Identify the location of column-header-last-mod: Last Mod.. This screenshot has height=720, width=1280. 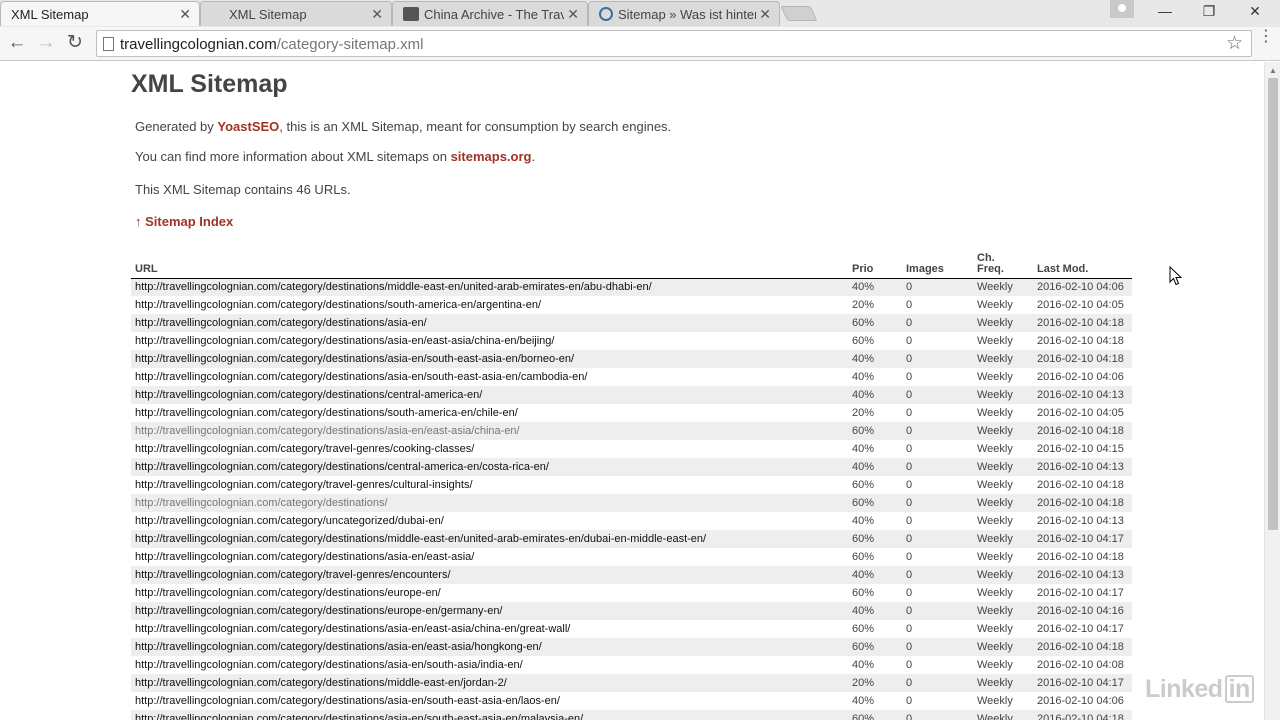
(1082, 264).